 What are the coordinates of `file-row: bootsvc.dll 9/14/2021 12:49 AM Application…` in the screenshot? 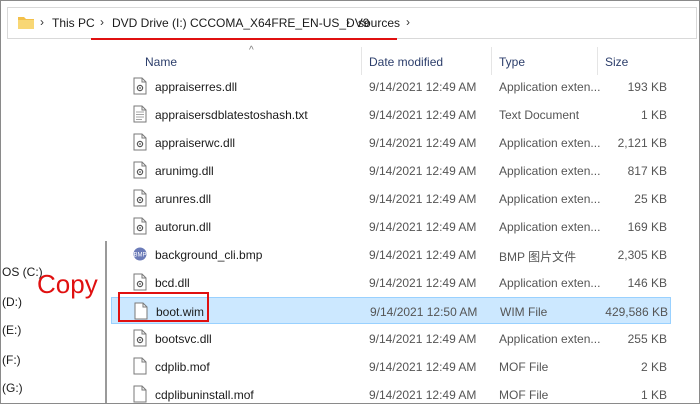 It's located at (391, 338).